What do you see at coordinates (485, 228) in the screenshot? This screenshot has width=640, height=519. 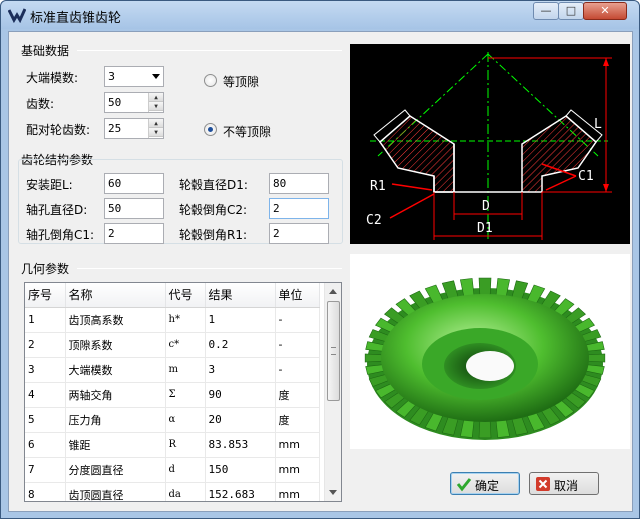 I see `d1-label: D1` at bounding box center [485, 228].